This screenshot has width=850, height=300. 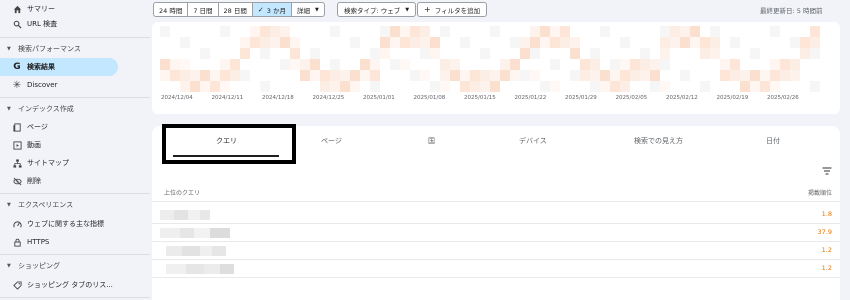 I want to click on range-3m-label: 3 か月, so click(x=276, y=10).